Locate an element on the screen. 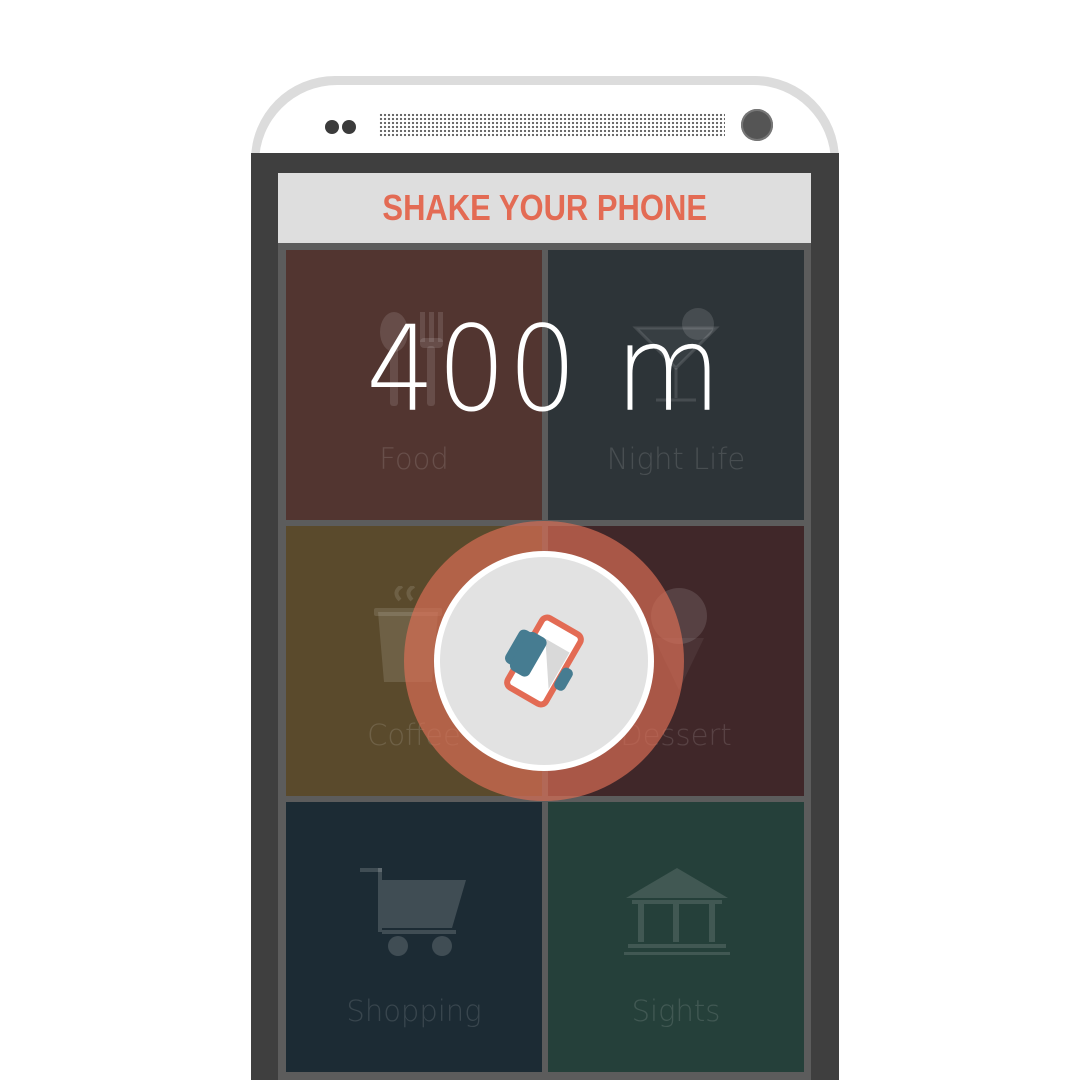  shopping-cart-icon is located at coordinates (413, 912).